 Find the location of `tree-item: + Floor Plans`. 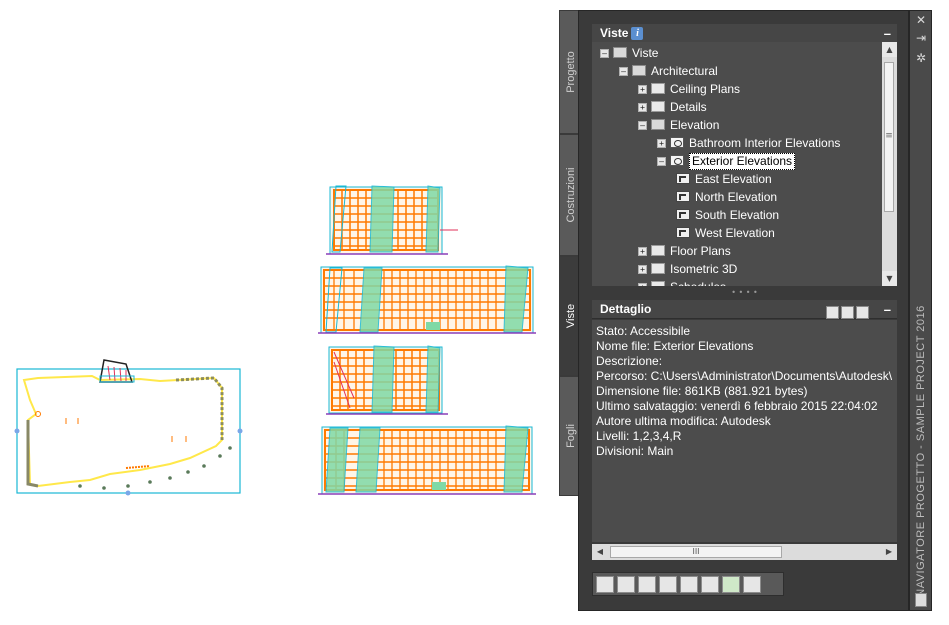

tree-item: + Floor Plans is located at coordinates (737, 251).